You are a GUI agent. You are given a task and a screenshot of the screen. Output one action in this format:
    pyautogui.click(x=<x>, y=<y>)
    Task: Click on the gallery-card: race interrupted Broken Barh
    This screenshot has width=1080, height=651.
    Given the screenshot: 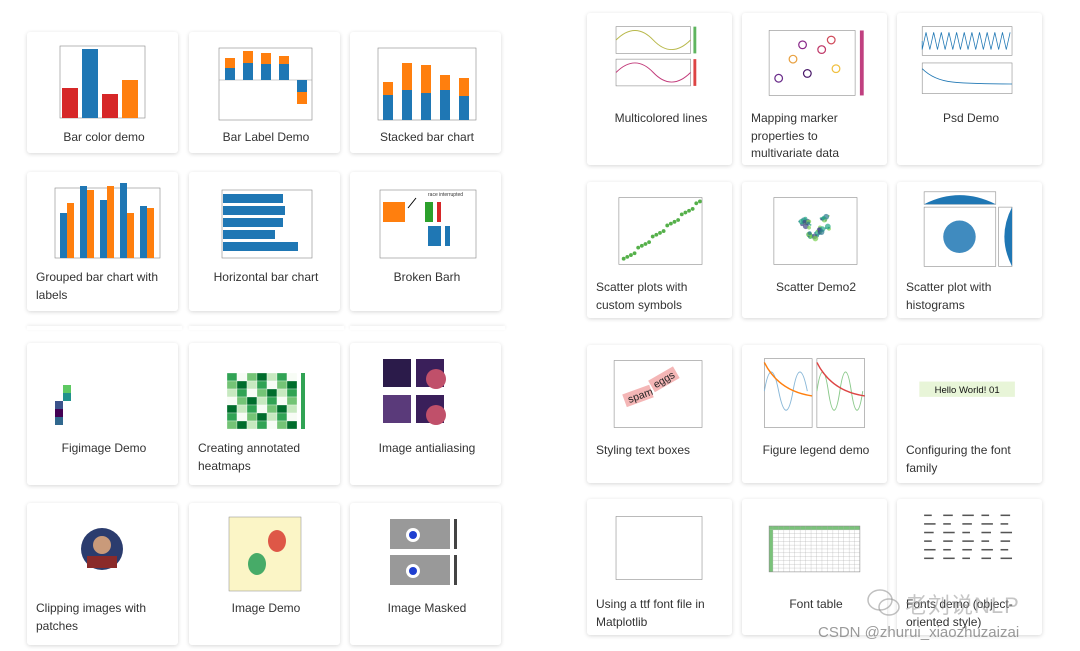 What is the action you would take?
    pyautogui.click(x=425, y=241)
    